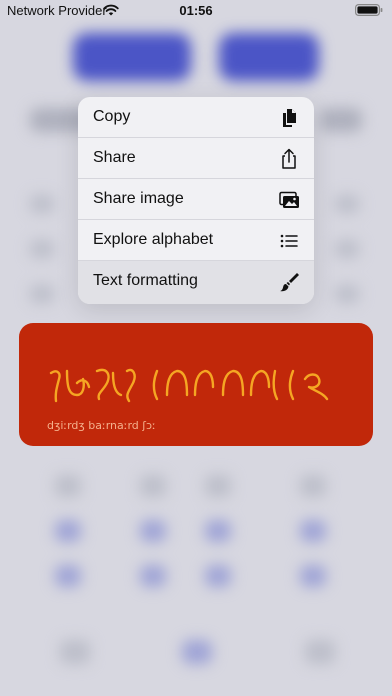 This screenshot has height=696, width=392. I want to click on menu-item-label: Copy, so click(112, 116).